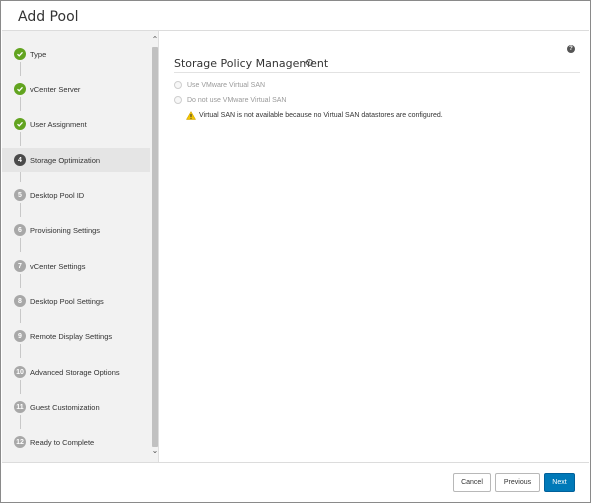 This screenshot has height=503, width=591. I want to click on step-label: Provisioning Settings, so click(65, 230).